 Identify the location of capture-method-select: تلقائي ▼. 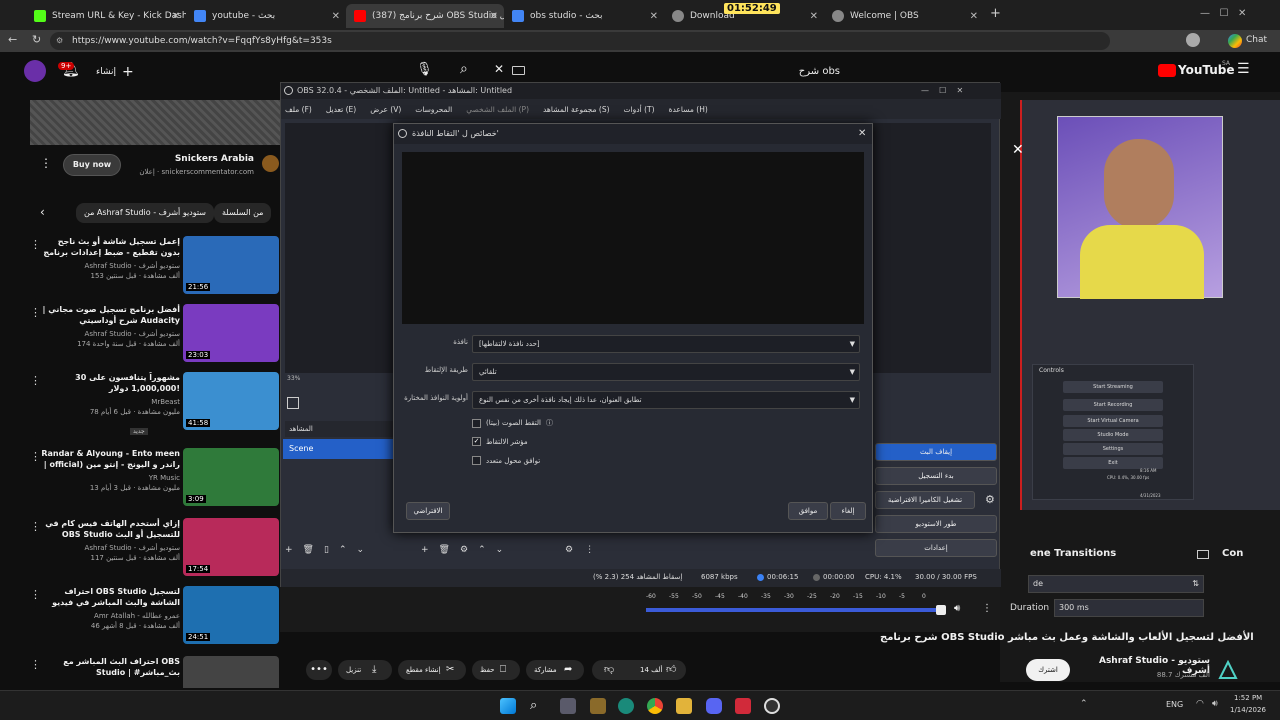
(666, 372).